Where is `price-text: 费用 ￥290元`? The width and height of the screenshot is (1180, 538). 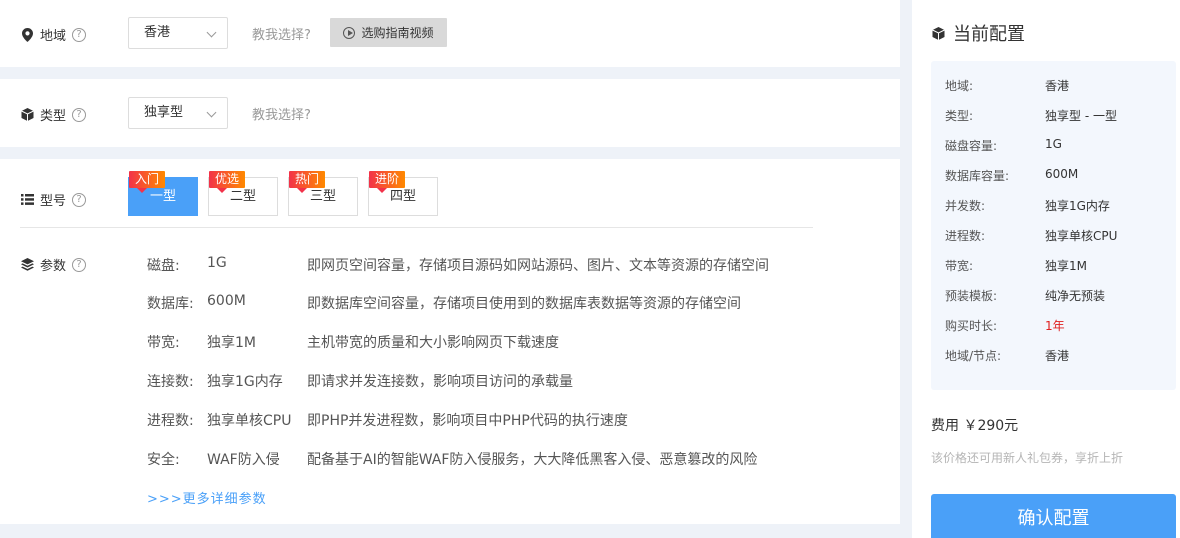
price-text: 费用 ￥290元 is located at coordinates (975, 426).